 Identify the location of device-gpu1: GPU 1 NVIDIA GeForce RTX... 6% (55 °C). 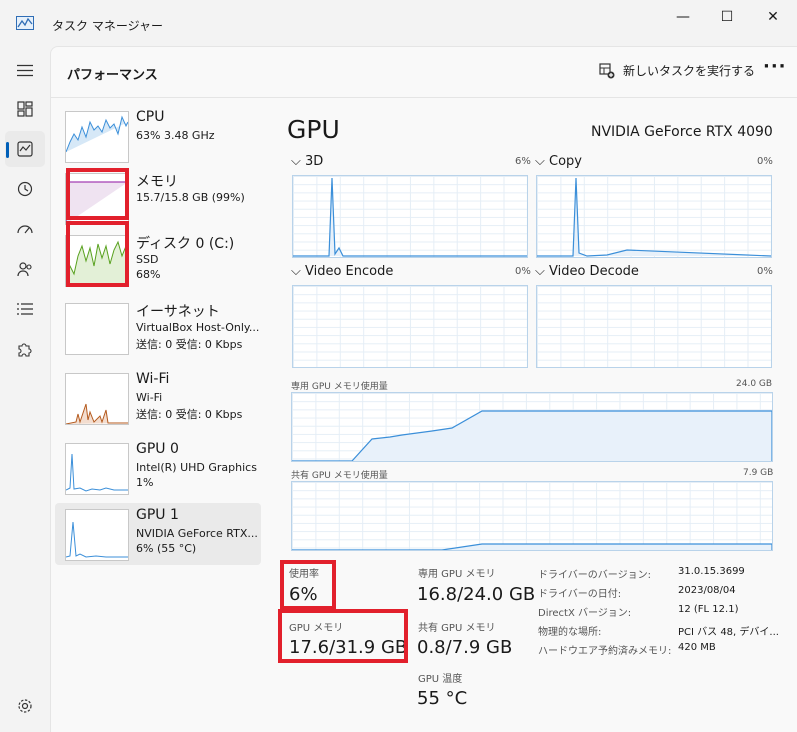
(158, 534).